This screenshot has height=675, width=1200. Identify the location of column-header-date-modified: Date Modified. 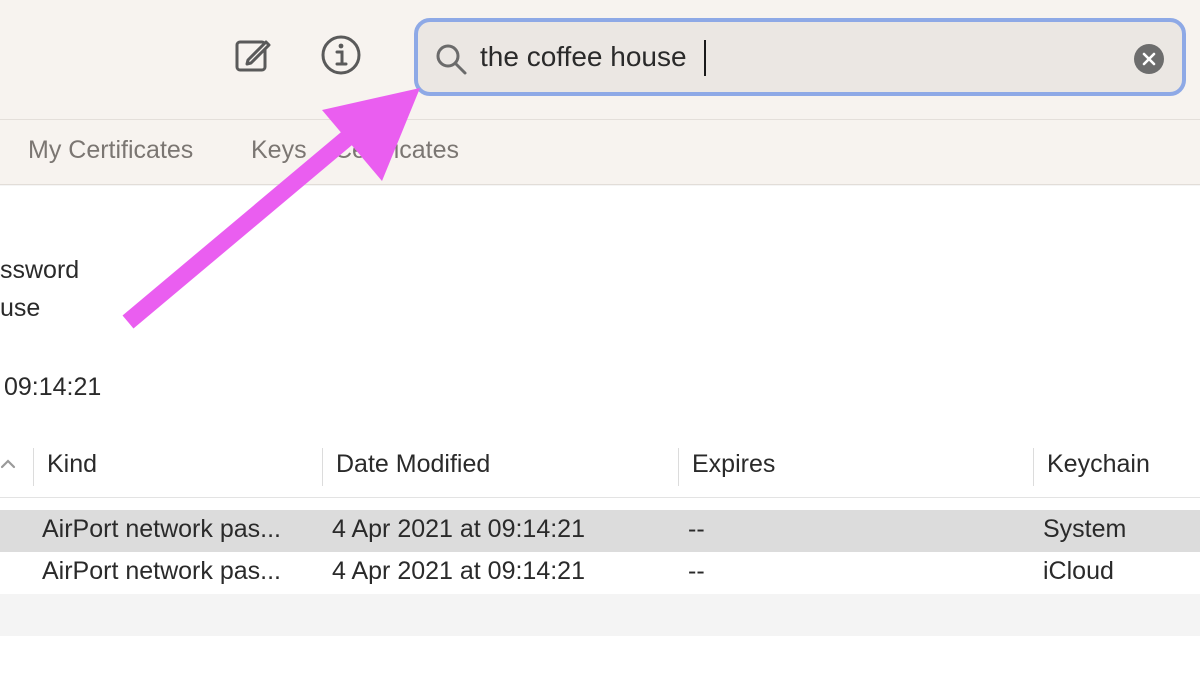
(413, 464).